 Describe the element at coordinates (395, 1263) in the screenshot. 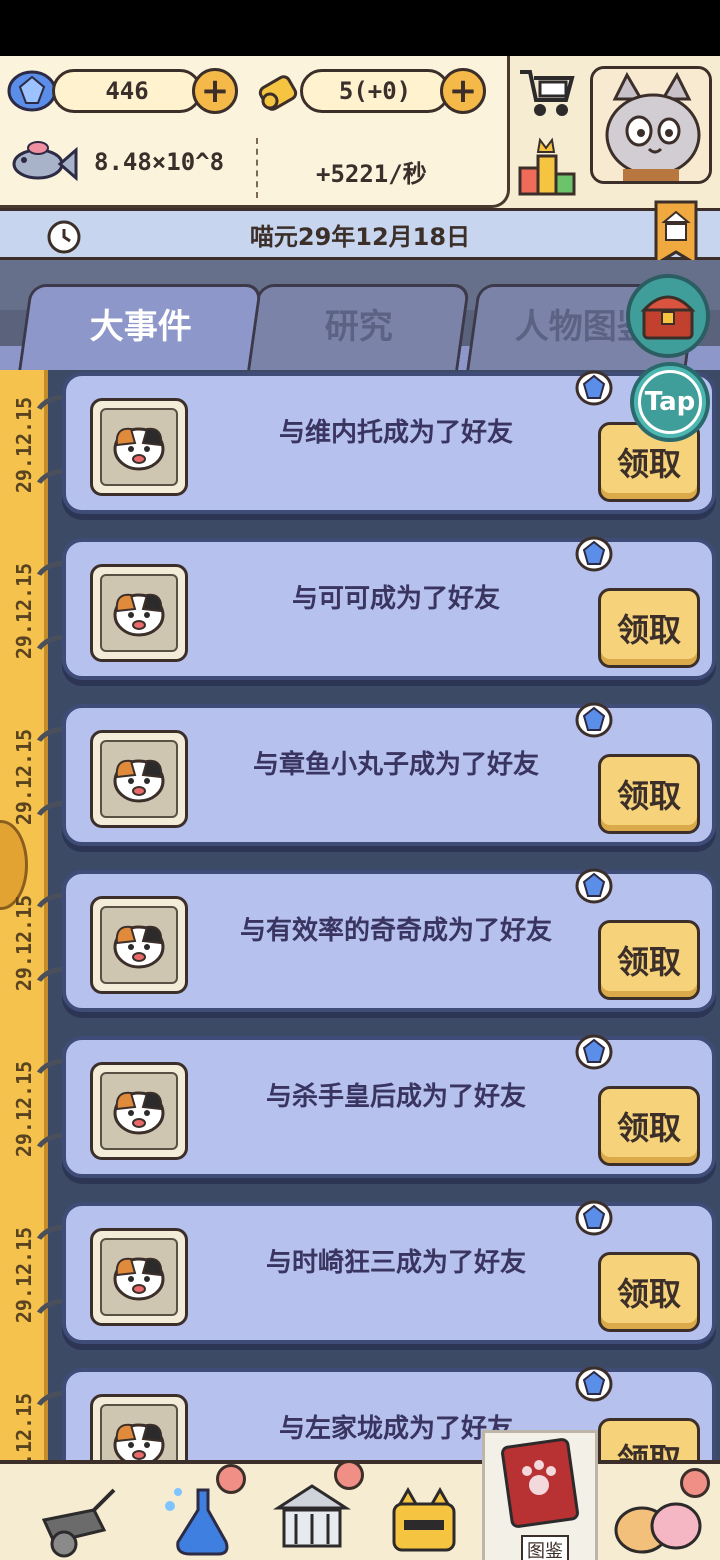

I see `event-description: 与时崎狂三成为了好友` at that location.